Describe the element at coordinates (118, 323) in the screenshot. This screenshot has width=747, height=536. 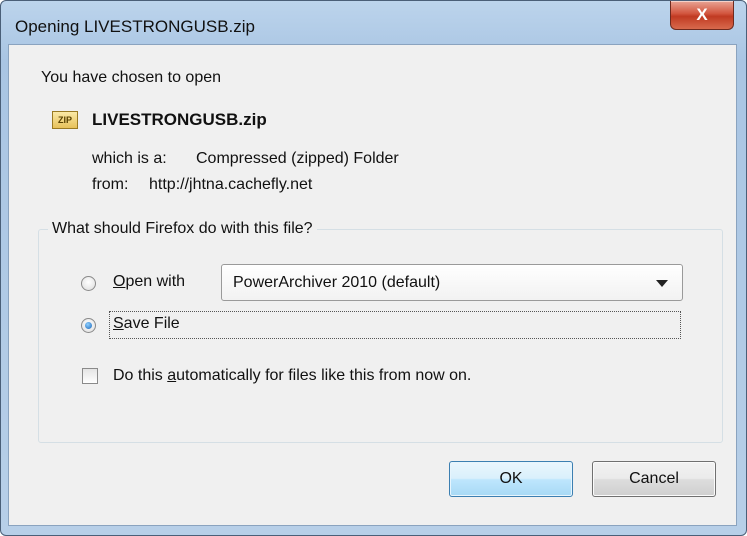
I see `save-file-mnemonic: S` at that location.